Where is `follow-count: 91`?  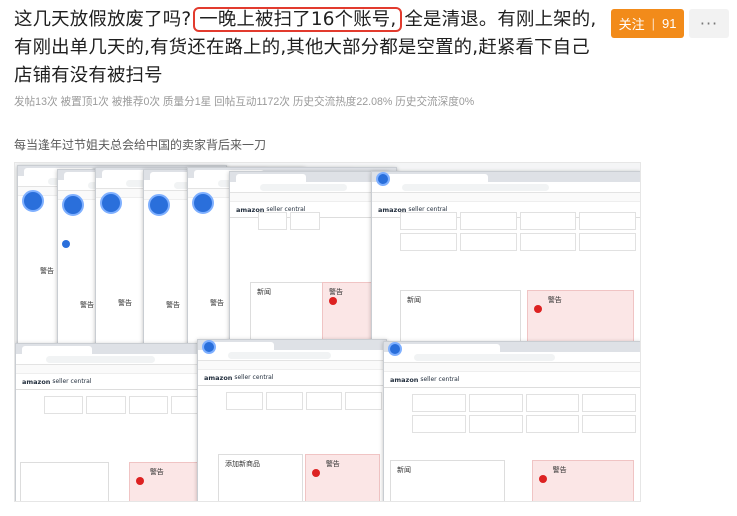 follow-count: 91 is located at coordinates (669, 23).